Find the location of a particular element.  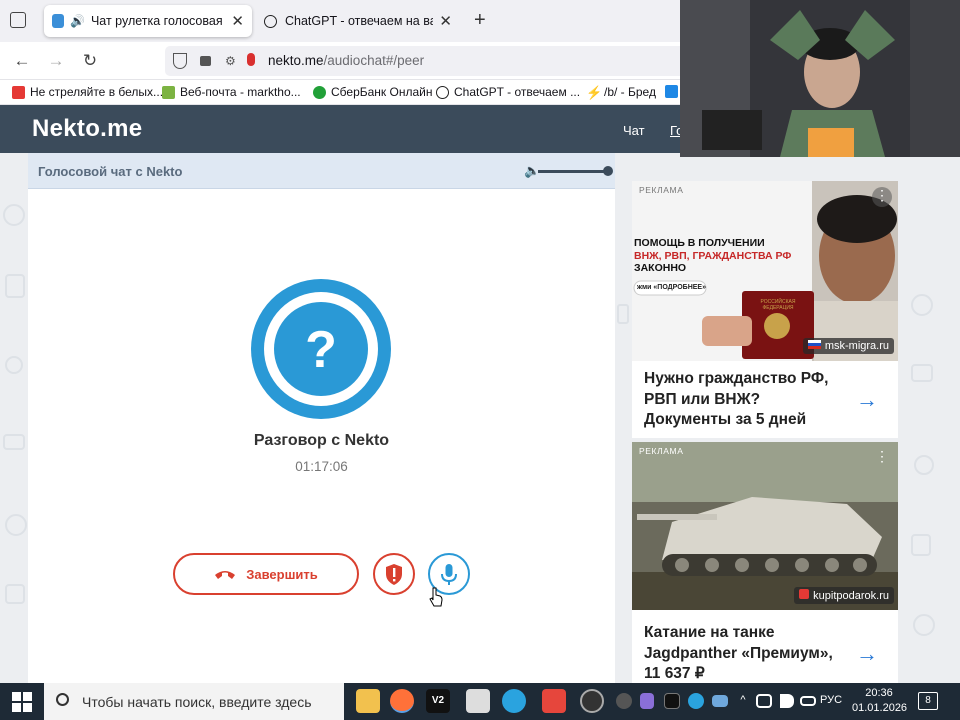

webcam-overlay is located at coordinates (820, 78).